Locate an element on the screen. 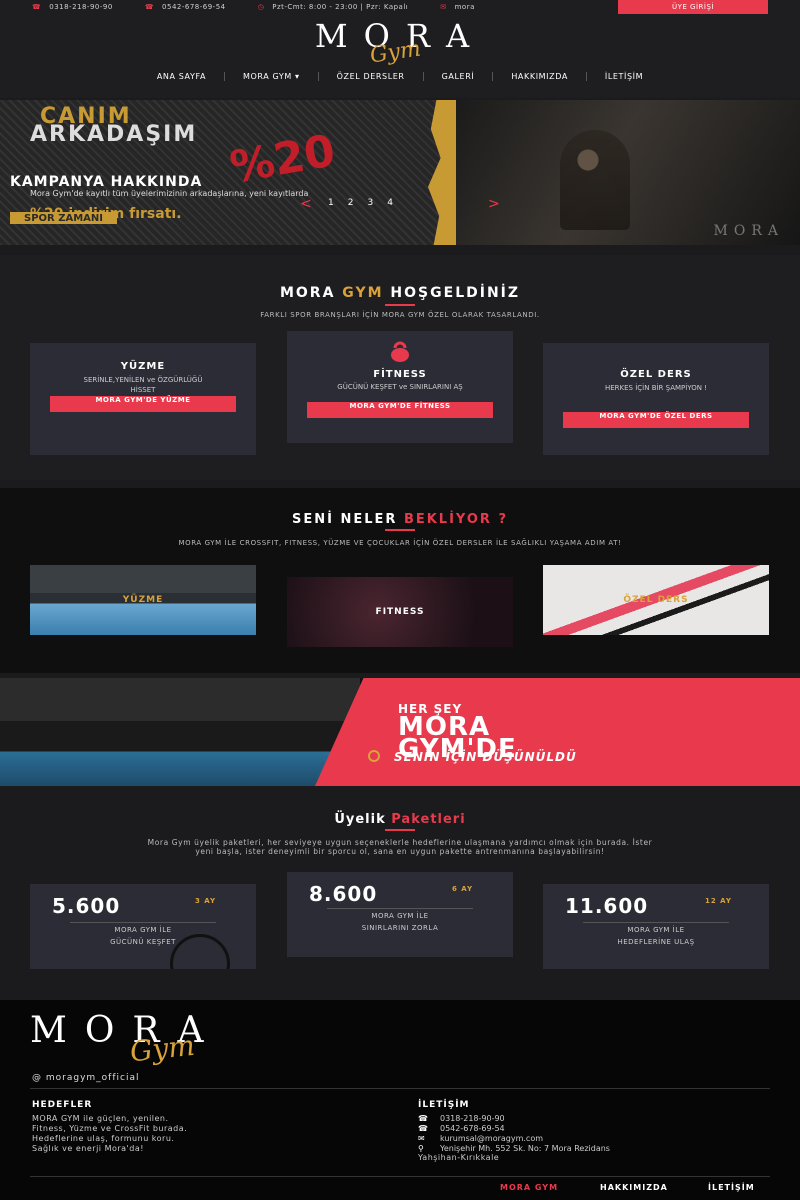 This screenshot has height=1200, width=800. slider-page-3: 3 is located at coordinates (370, 203).